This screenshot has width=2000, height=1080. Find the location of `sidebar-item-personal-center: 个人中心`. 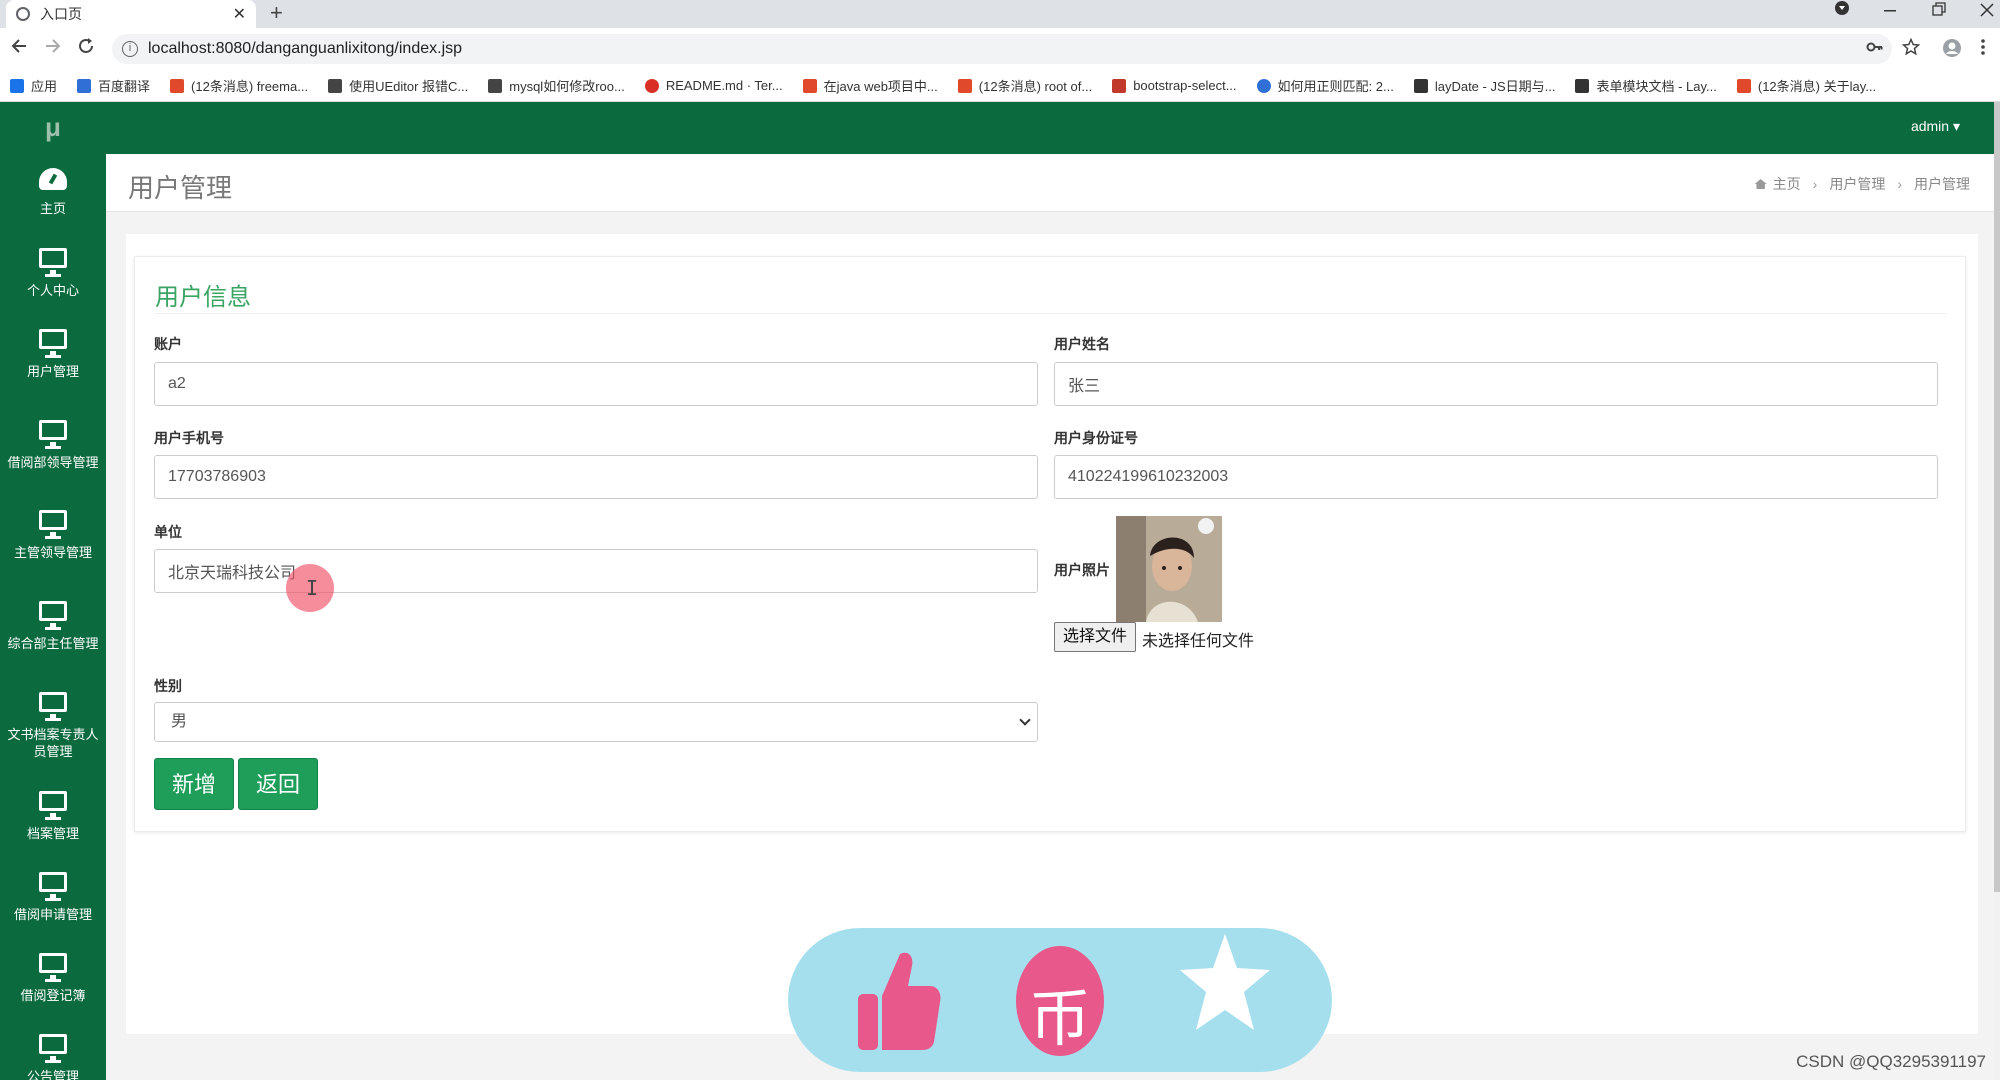

sidebar-item-personal-center: 个人中心 is located at coordinates (53, 273).